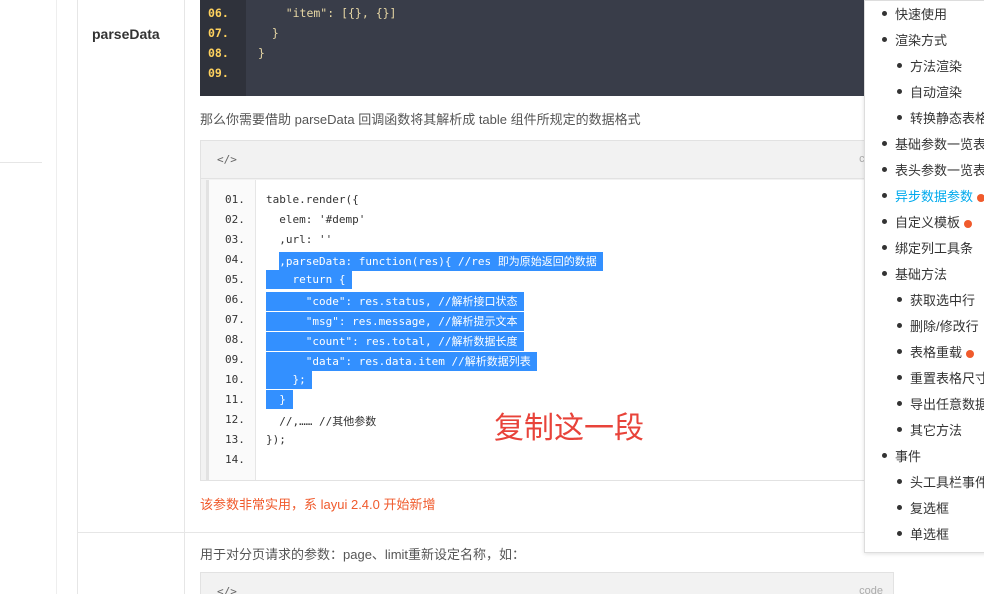  What do you see at coordinates (184, 297) in the screenshot?
I see `column-divider` at bounding box center [184, 297].